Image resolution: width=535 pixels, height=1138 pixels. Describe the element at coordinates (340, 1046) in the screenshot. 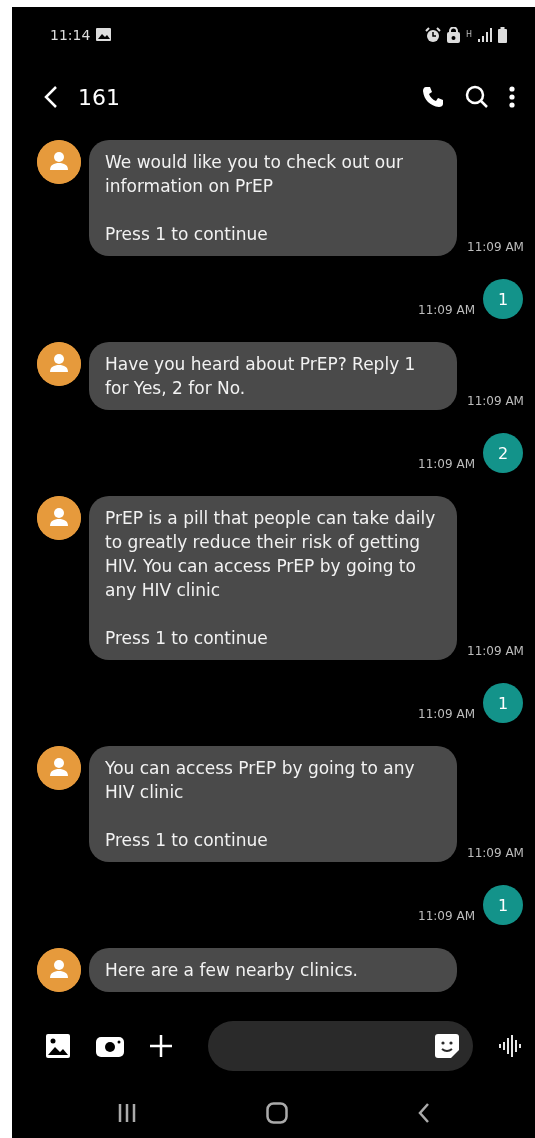

I see `message-input` at that location.